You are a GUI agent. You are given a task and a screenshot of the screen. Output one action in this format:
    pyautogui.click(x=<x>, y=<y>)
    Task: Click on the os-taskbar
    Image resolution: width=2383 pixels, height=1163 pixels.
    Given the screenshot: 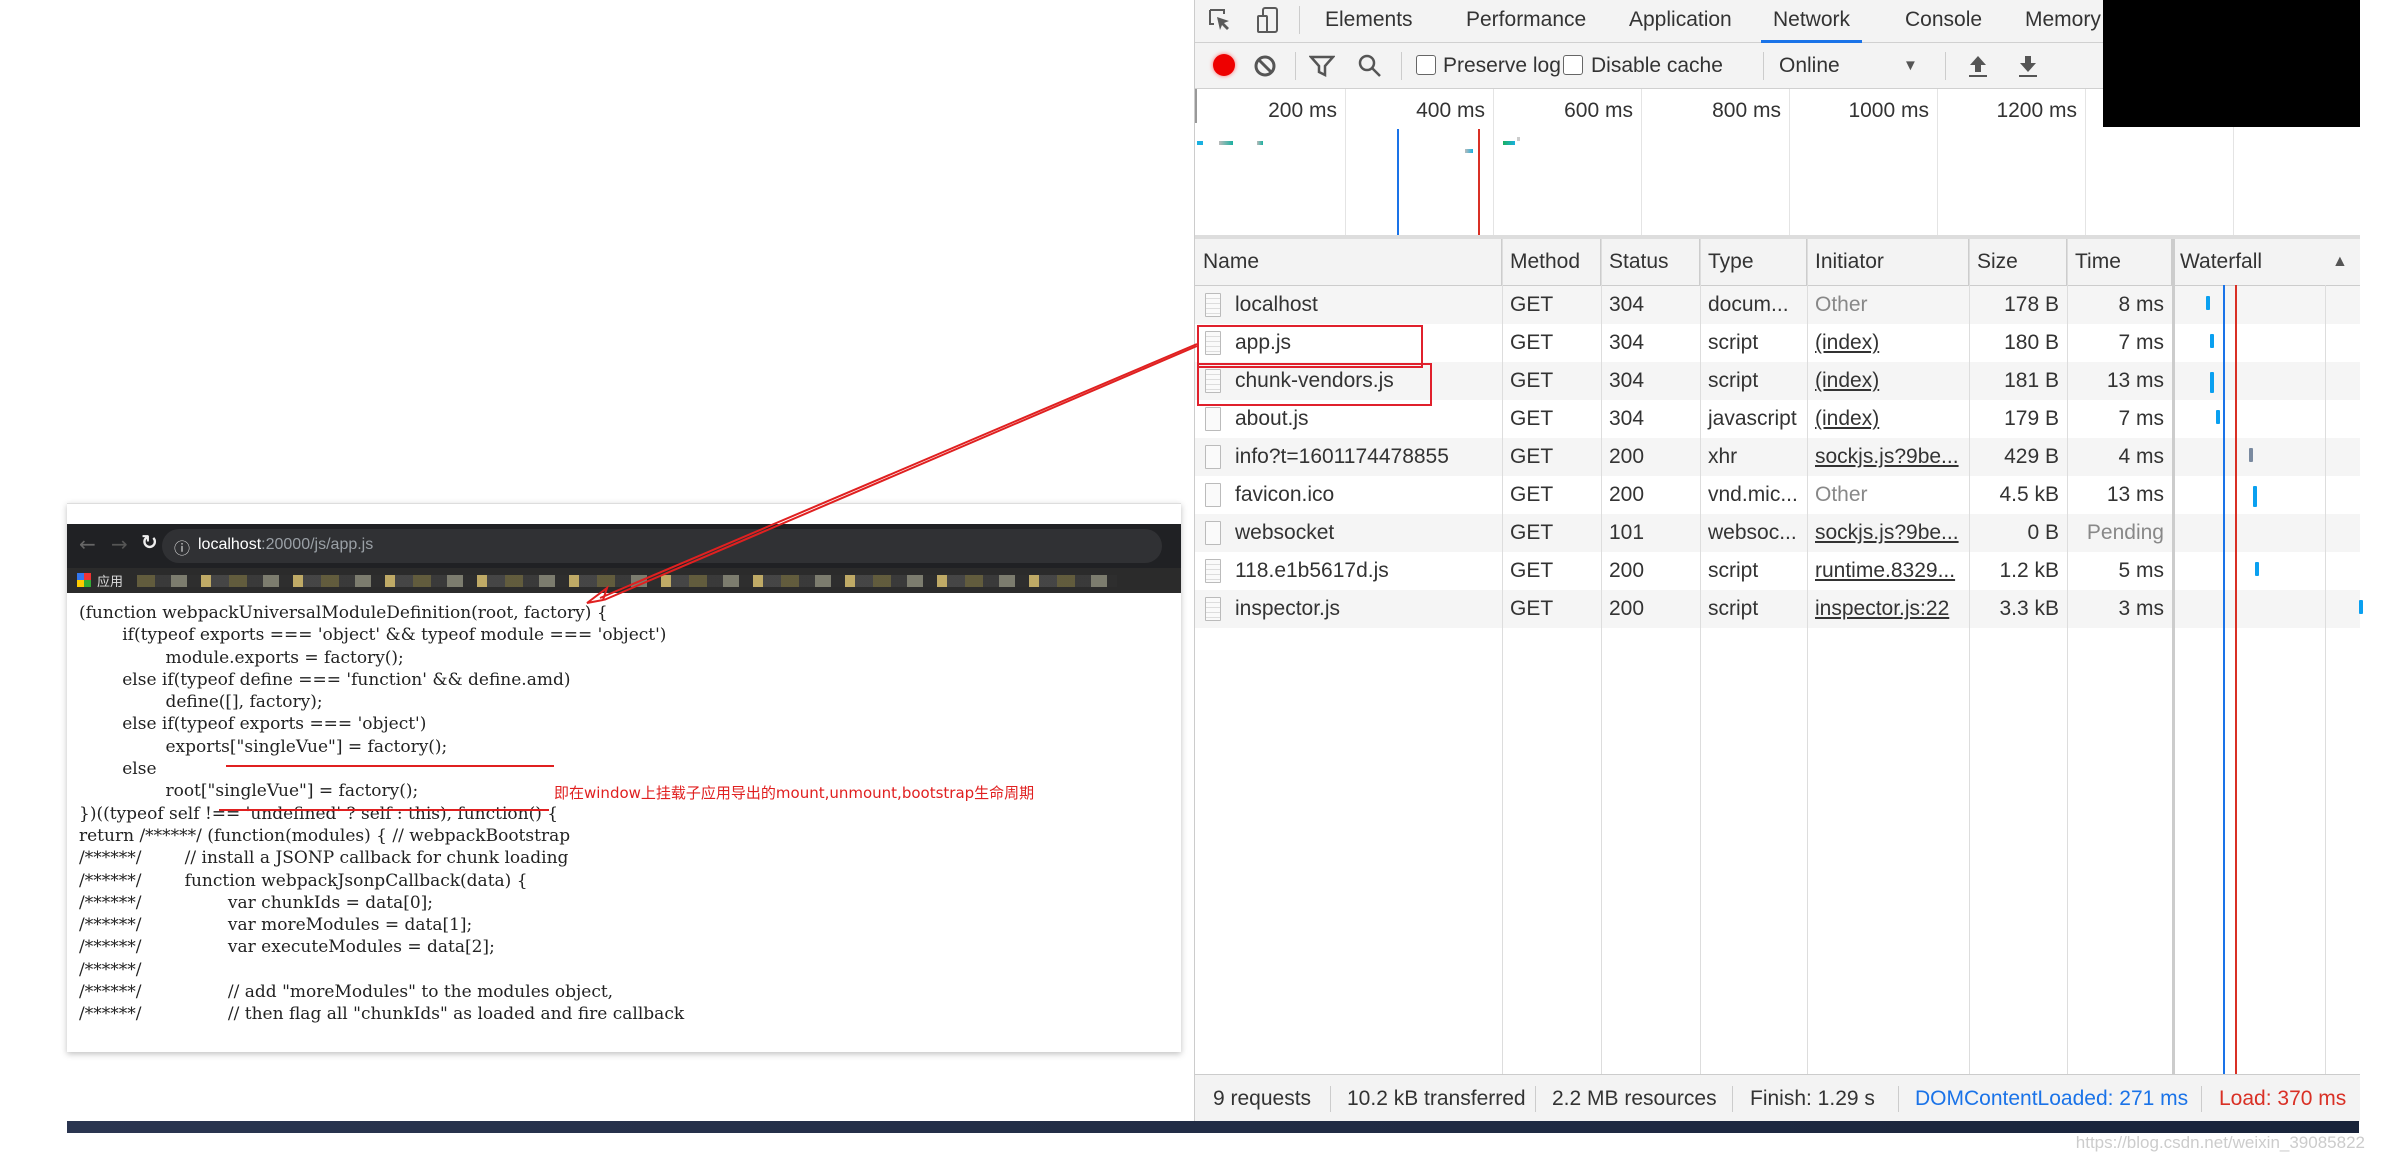 What is the action you would take?
    pyautogui.click(x=1213, y=1127)
    